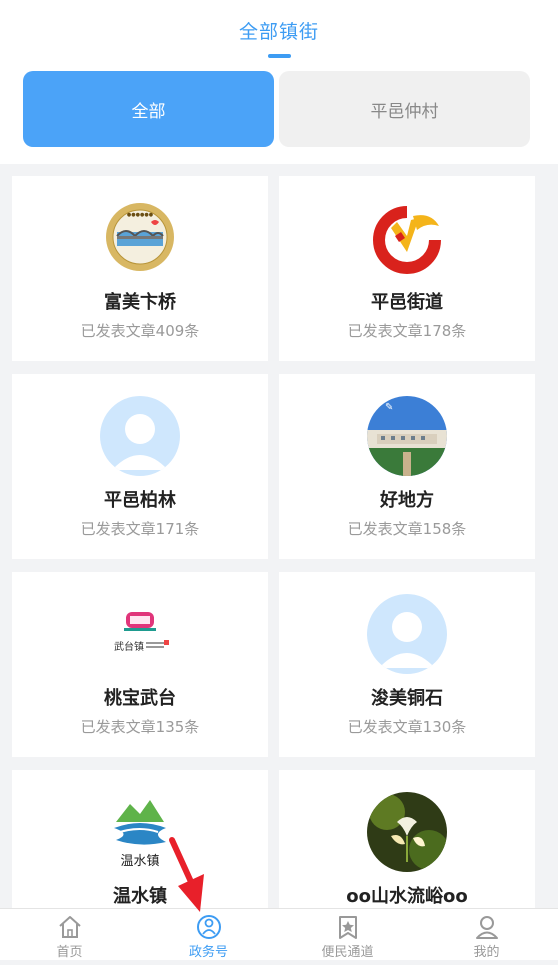 This screenshot has height=965, width=558. Describe the element at coordinates (279, 56) in the screenshot. I see `title-underline` at that location.